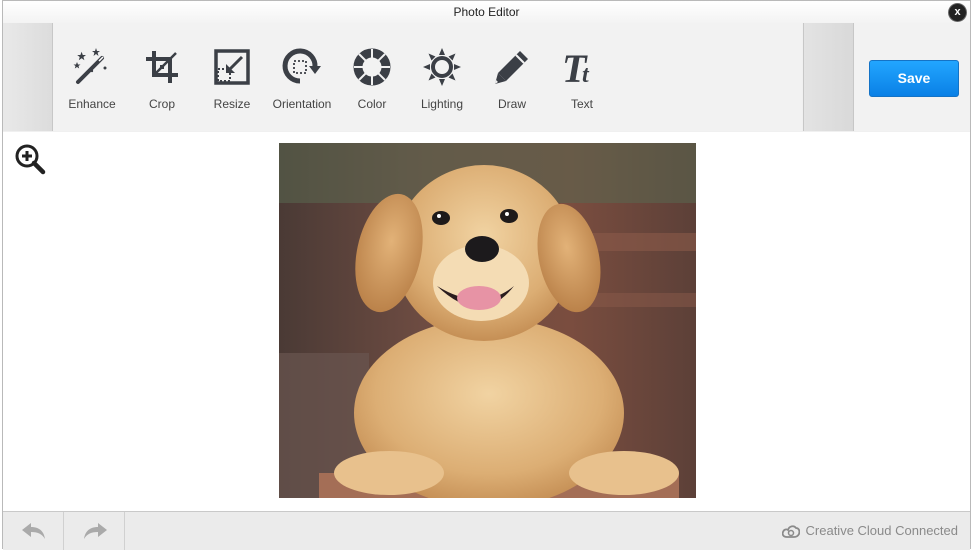 The image size is (973, 551). I want to click on tool-label: Enhance, so click(92, 104).